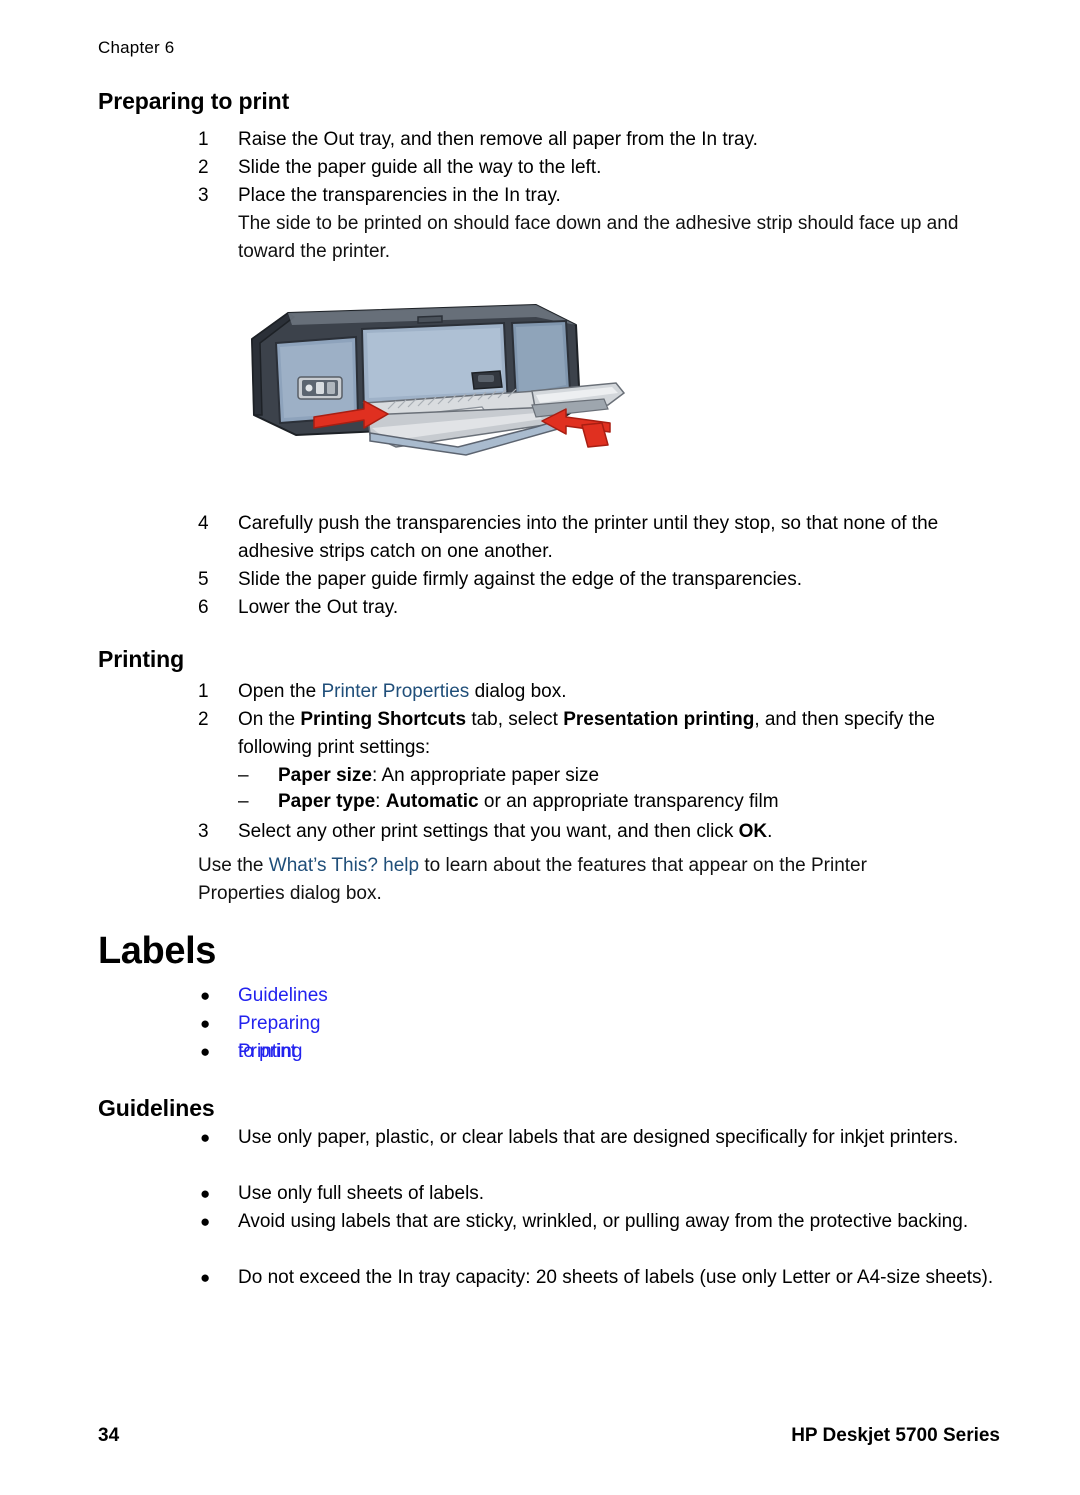 The width and height of the screenshot is (1080, 1495). What do you see at coordinates (361, 1193) in the screenshot?
I see `list-item-text: Use only full sheets of labels.` at bounding box center [361, 1193].